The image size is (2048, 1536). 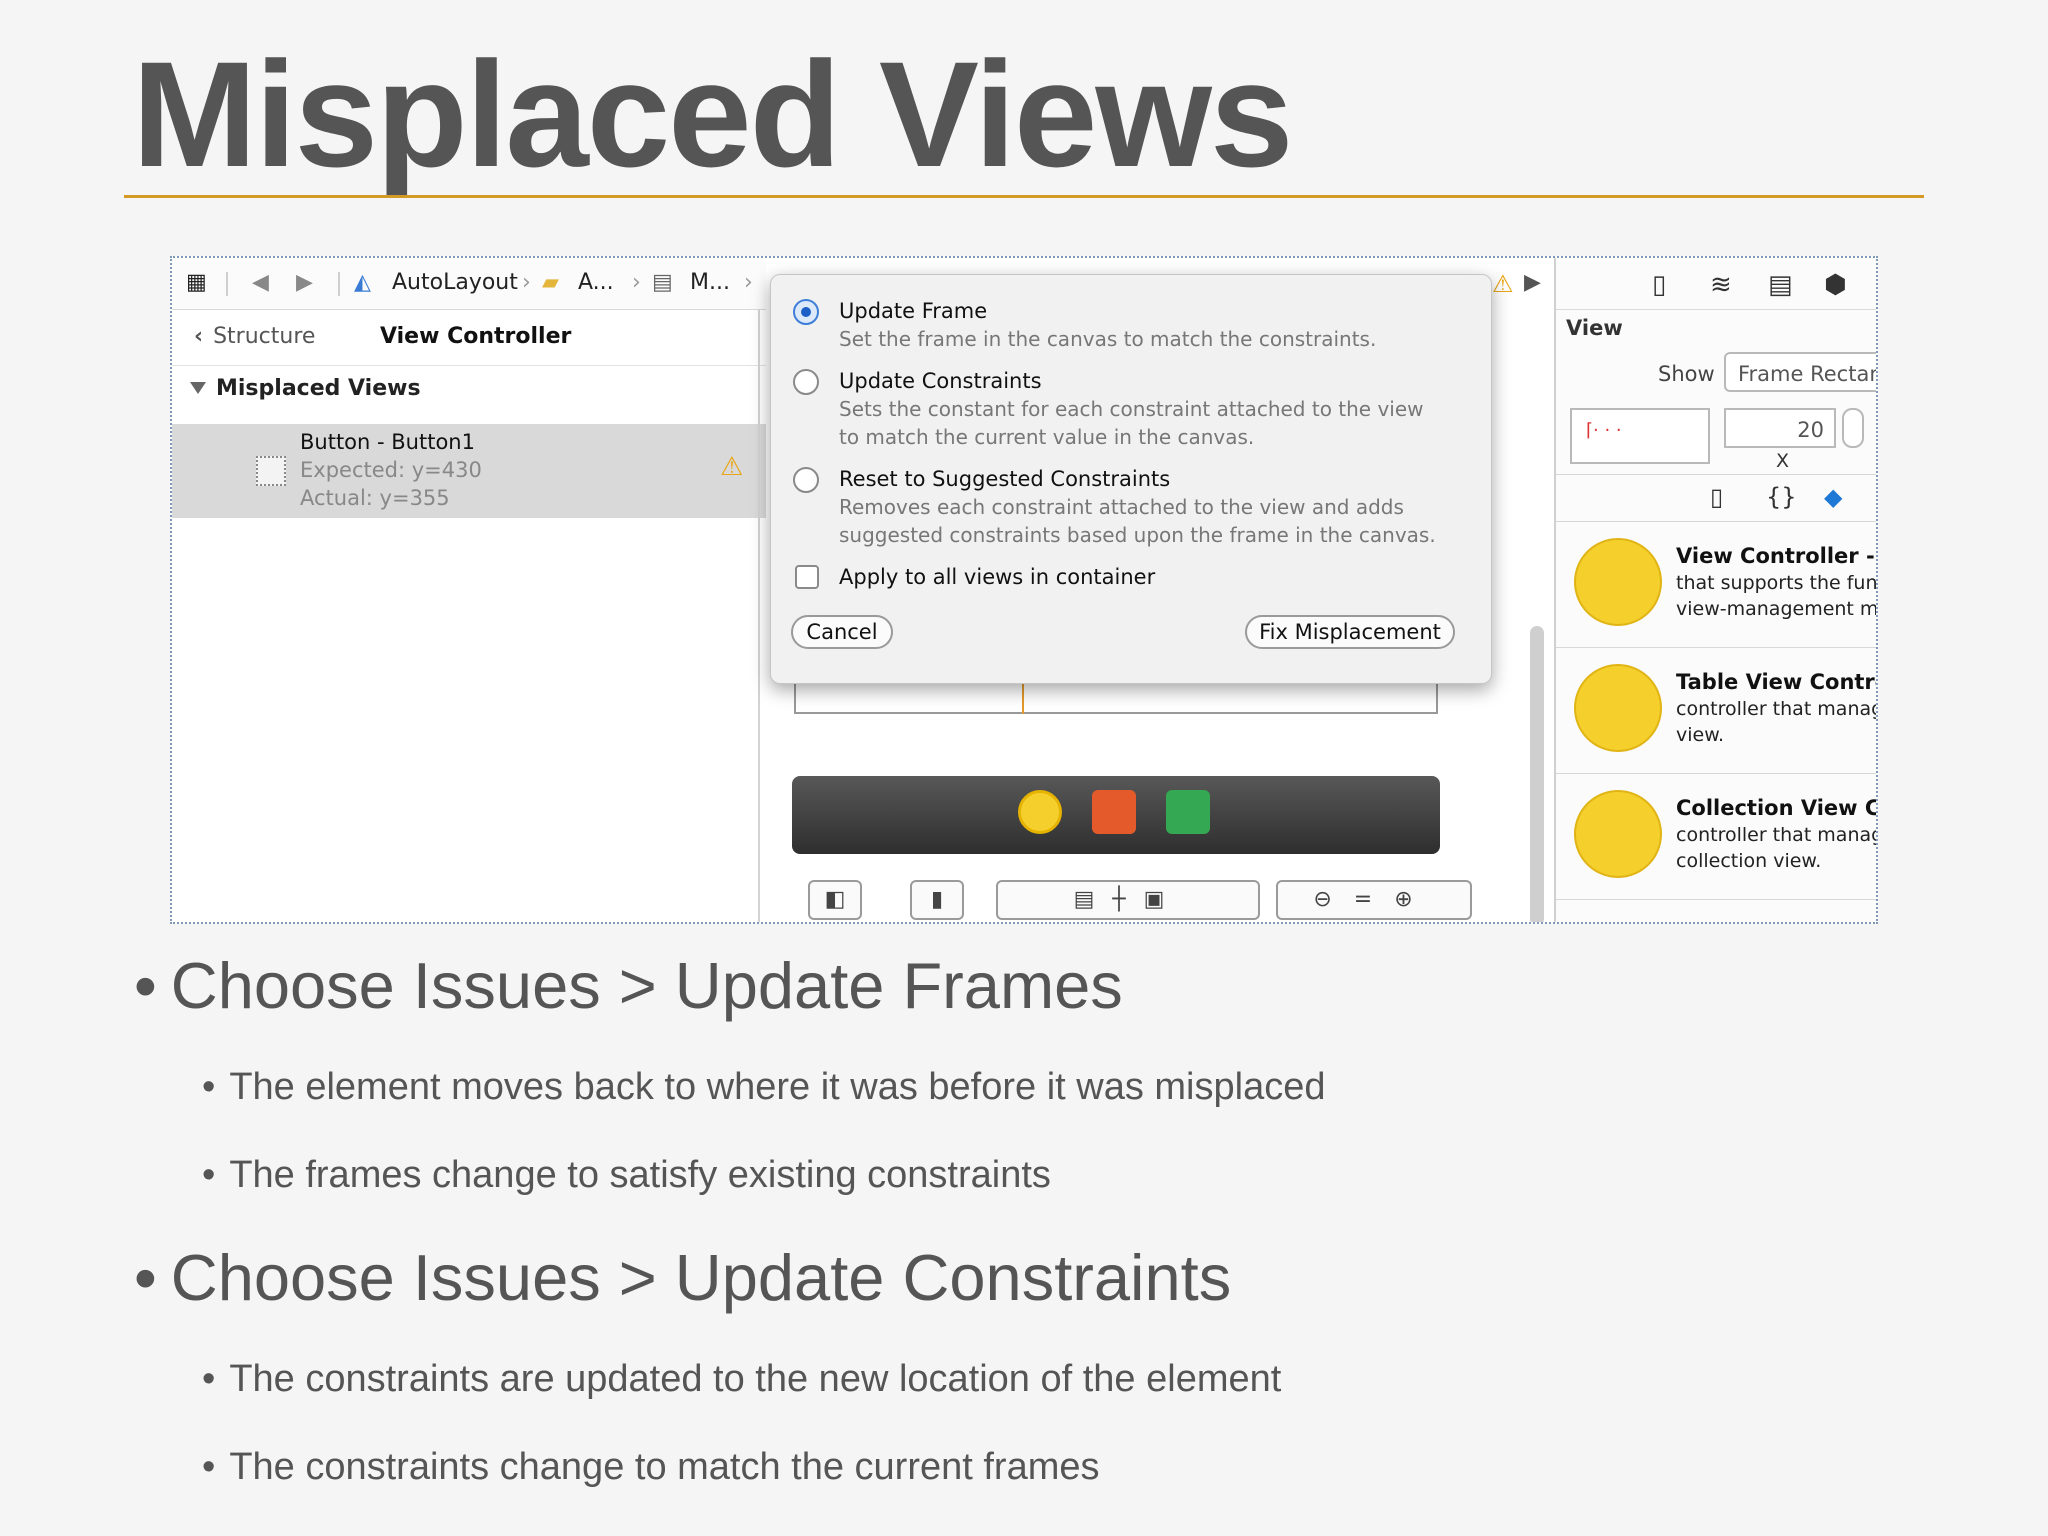 What do you see at coordinates (1777, 556) in the screenshot?
I see `library-item-title: View Controller - A` at bounding box center [1777, 556].